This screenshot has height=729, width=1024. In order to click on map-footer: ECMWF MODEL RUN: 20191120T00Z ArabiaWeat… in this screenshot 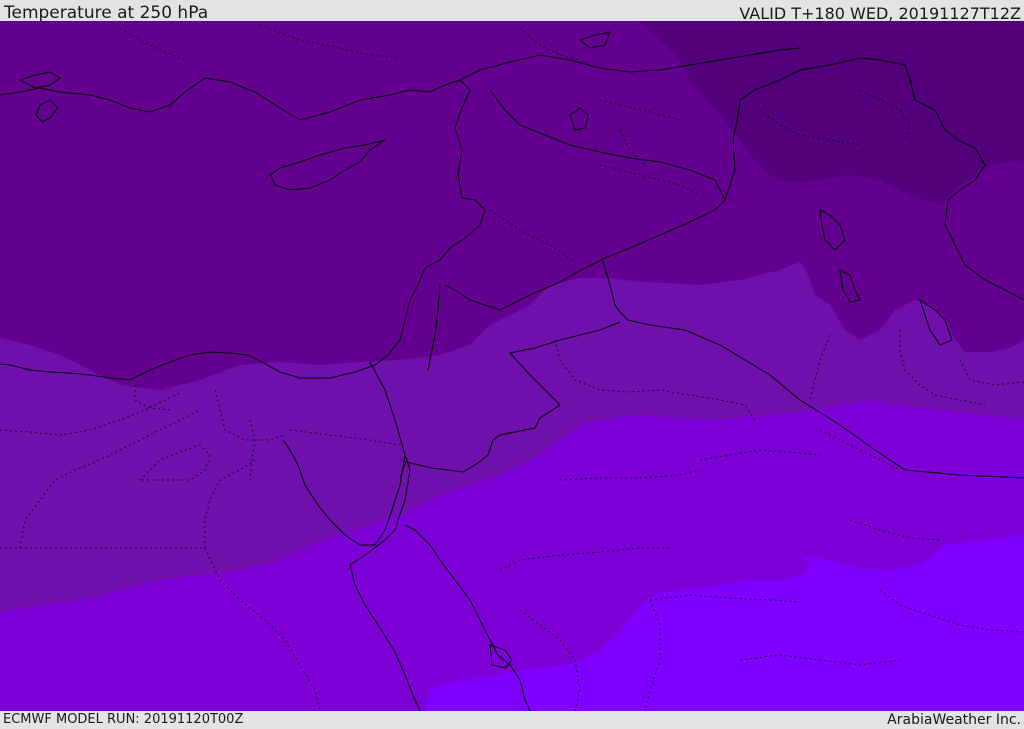, I will do `click(512, 720)`.